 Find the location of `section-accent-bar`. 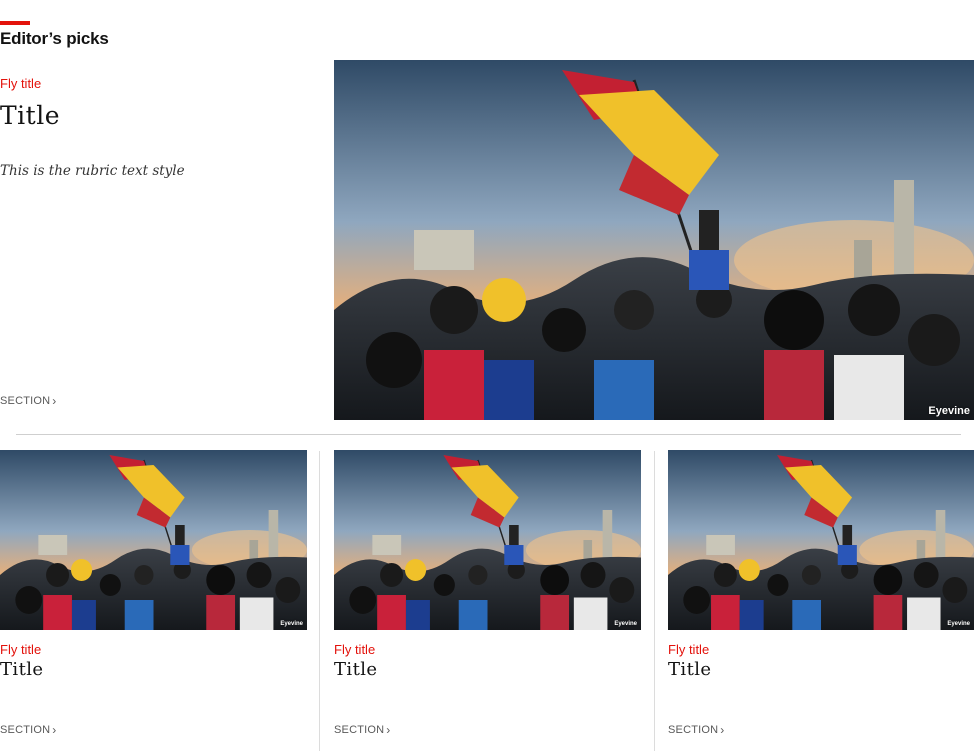

section-accent-bar is located at coordinates (15, 23).